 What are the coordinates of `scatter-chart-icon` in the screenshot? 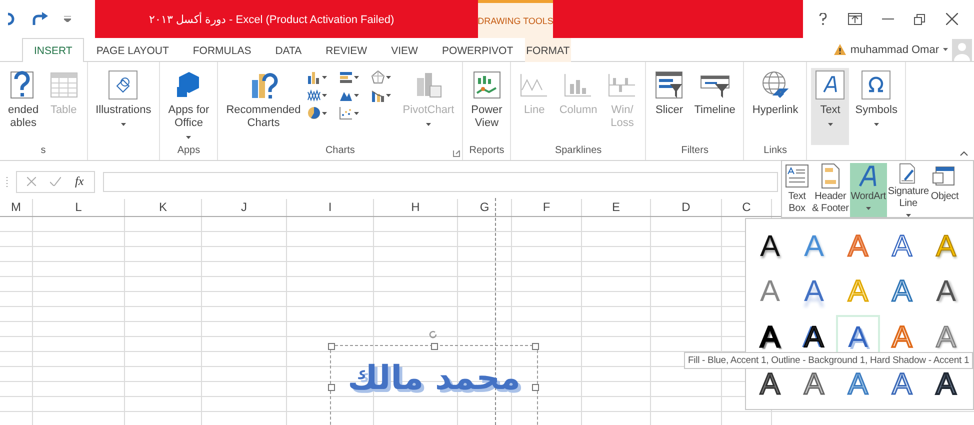 It's located at (345, 113).